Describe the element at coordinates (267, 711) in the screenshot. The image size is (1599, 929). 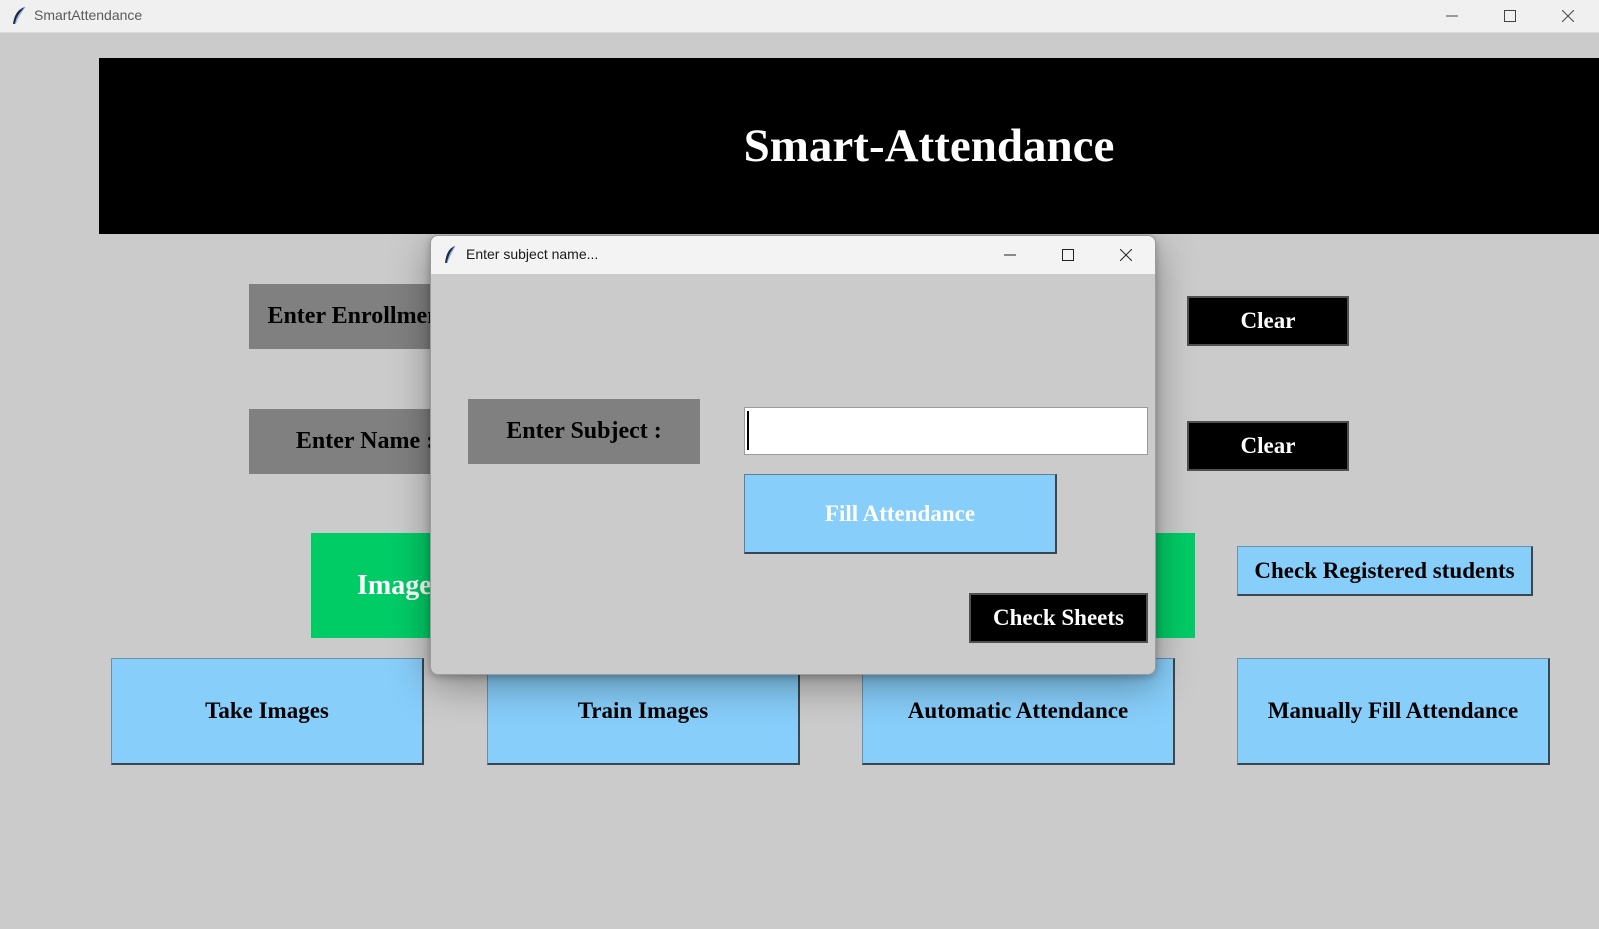
I see `take-images-button: Take Images` at that location.